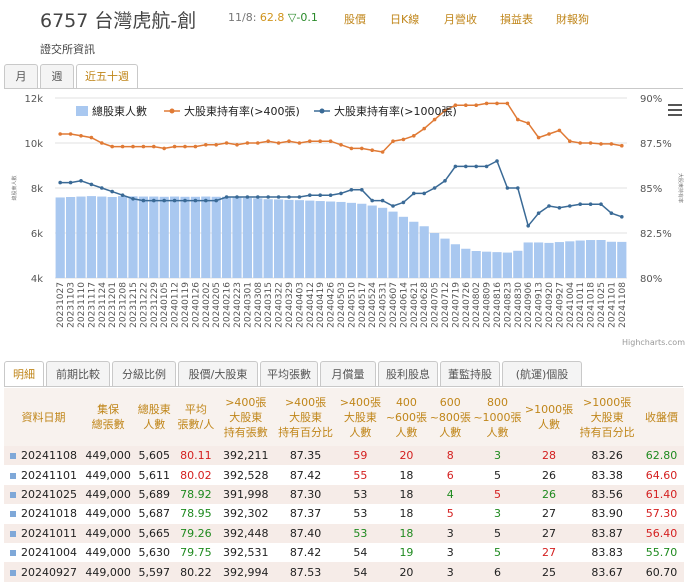  Describe the element at coordinates (113, 305) in the screenshot. I see `x-tick-label: 20231201` at that location.